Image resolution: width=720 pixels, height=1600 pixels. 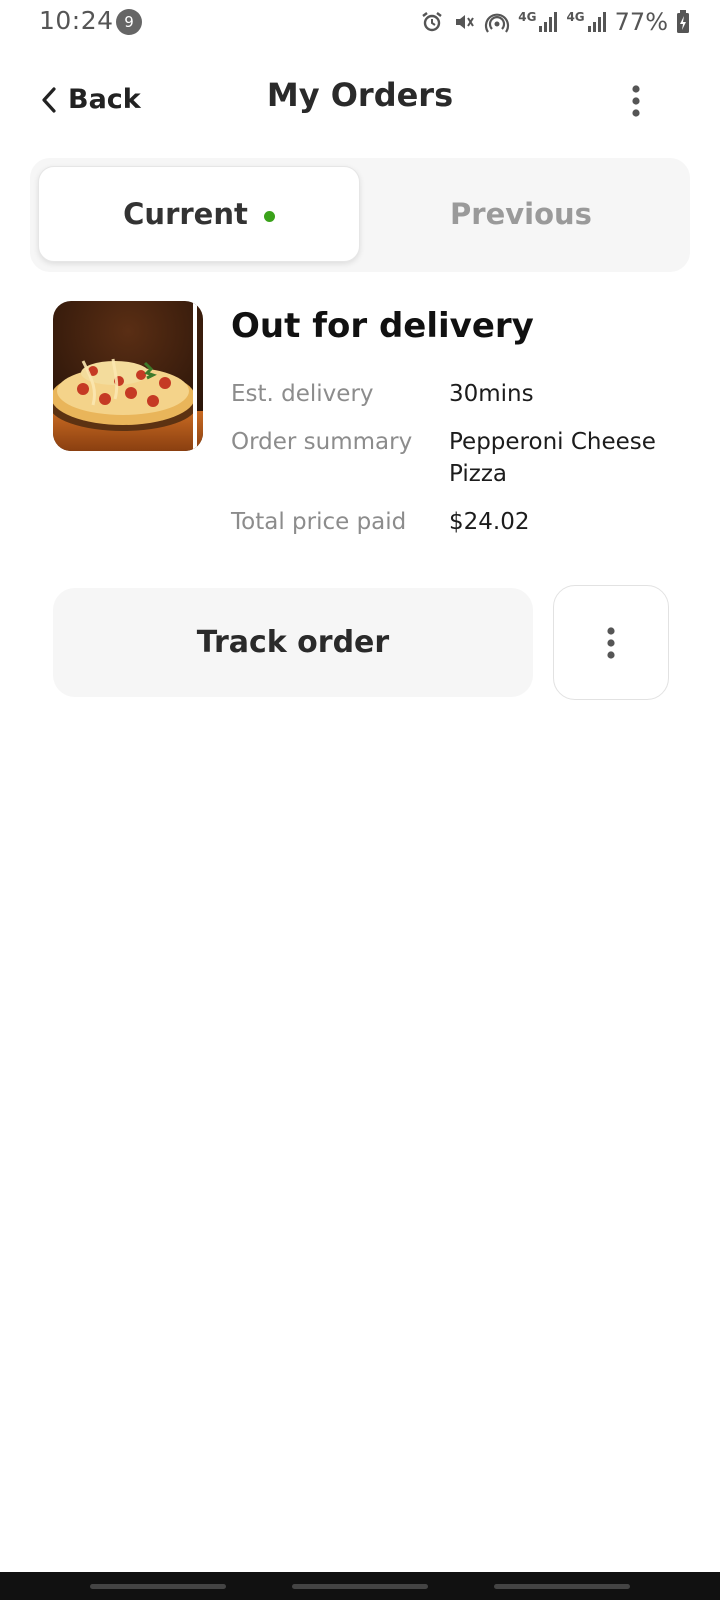 I want to click on system-nav-bar, so click(x=360, y=1586).